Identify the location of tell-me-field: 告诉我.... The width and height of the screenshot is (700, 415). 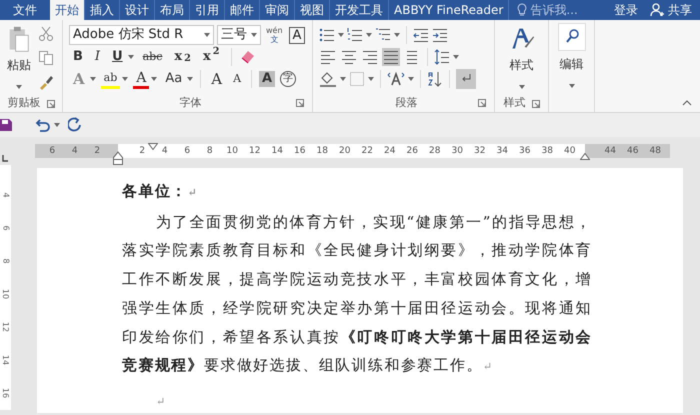
(554, 10).